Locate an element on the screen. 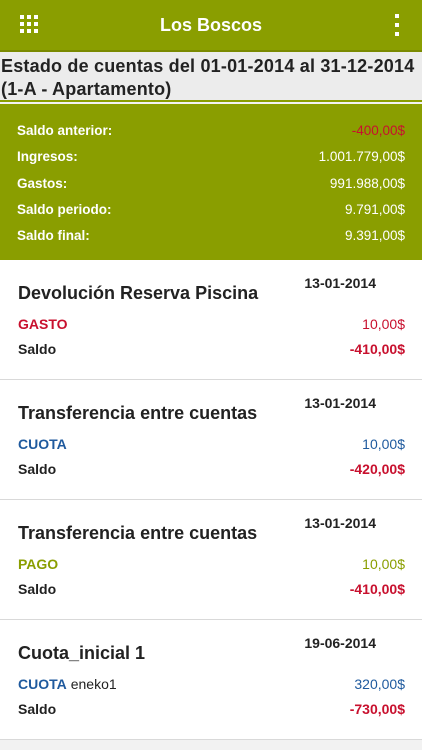  summary-value: 1.001.779,00$ is located at coordinates (361, 157).